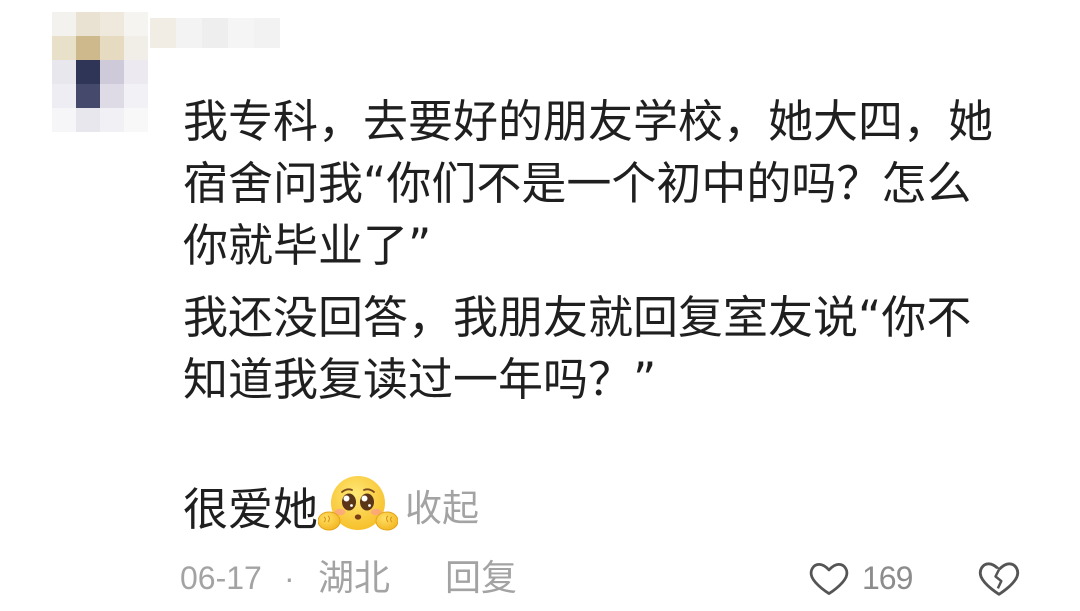  Describe the element at coordinates (307, 245) in the screenshot. I see `comment-line: 你就毕业了”` at that location.